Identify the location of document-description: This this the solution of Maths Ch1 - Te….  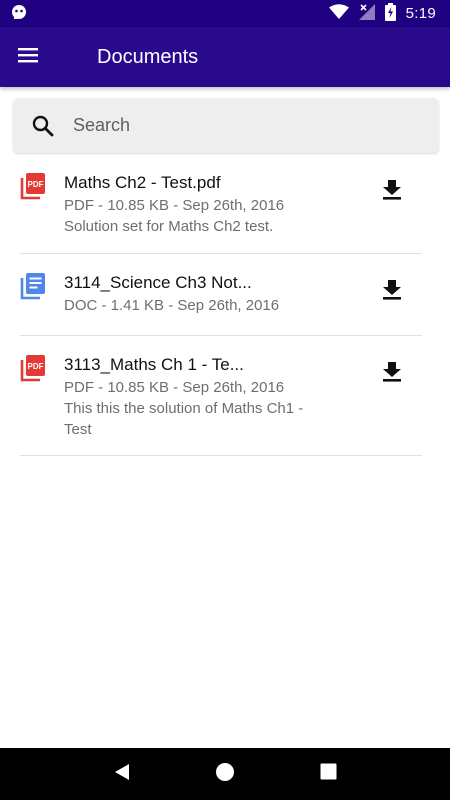
(184, 419).